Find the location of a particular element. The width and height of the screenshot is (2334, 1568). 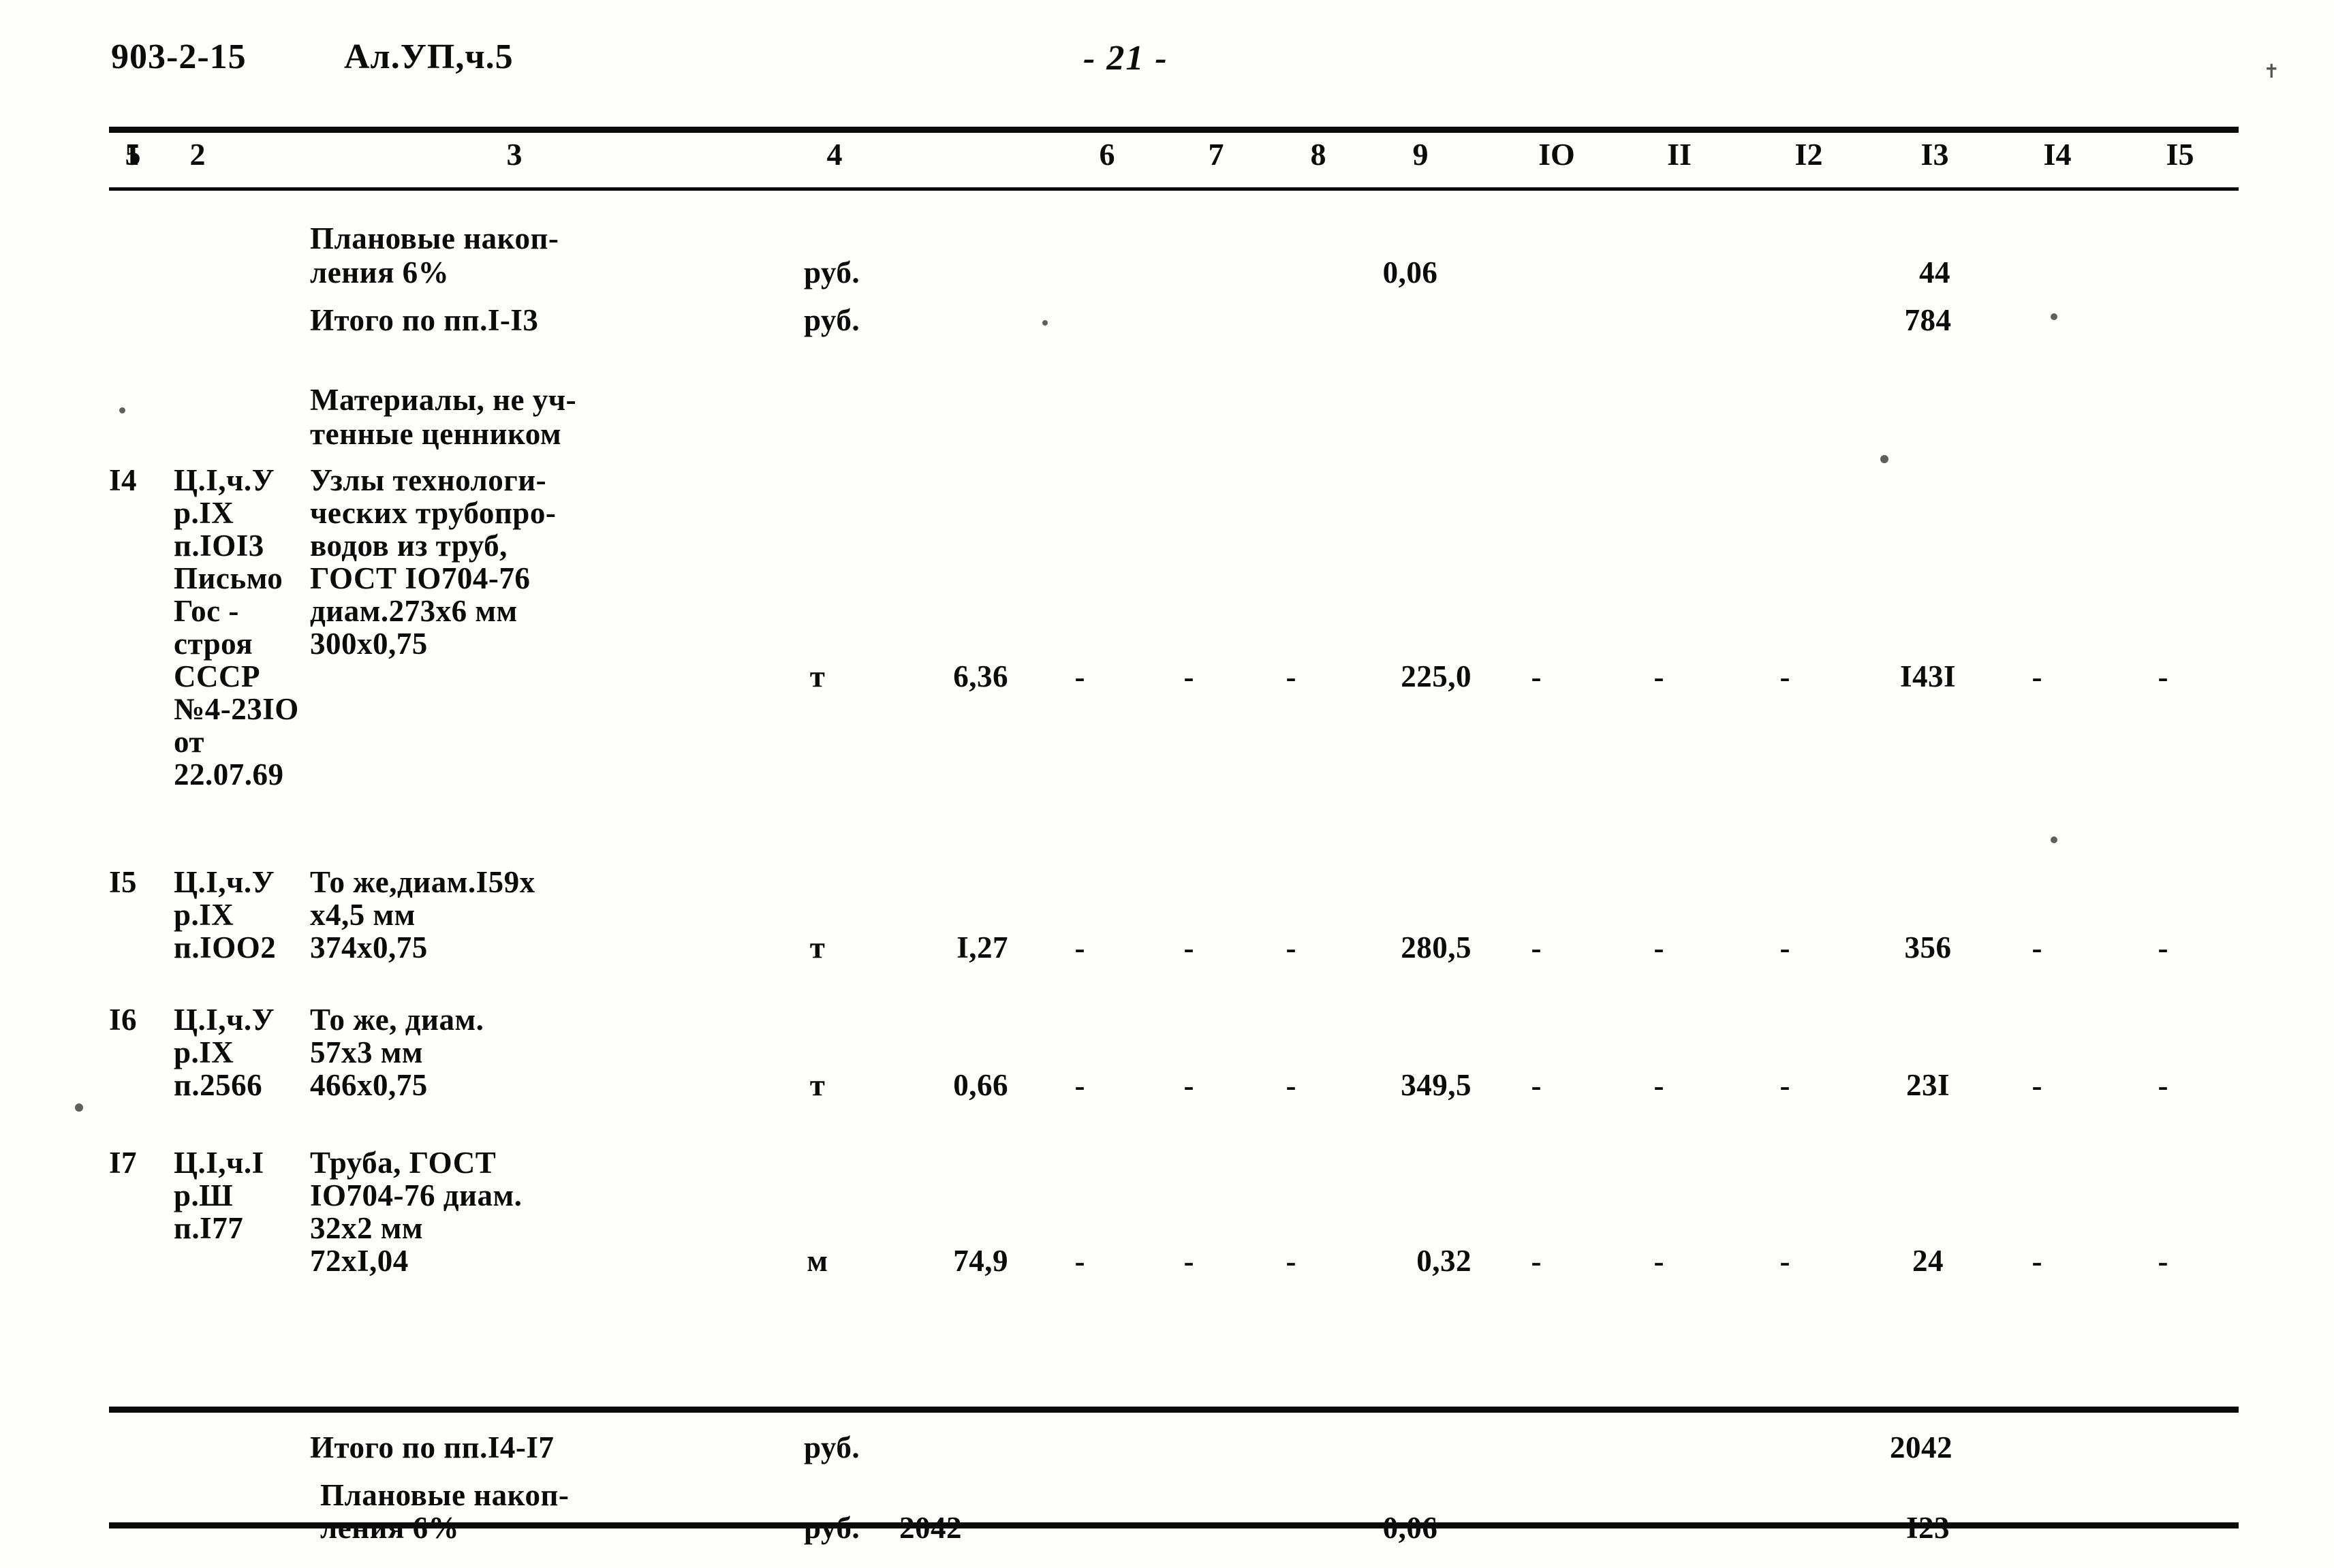

row-16-col7-dash: - is located at coordinates (1188, 1086).